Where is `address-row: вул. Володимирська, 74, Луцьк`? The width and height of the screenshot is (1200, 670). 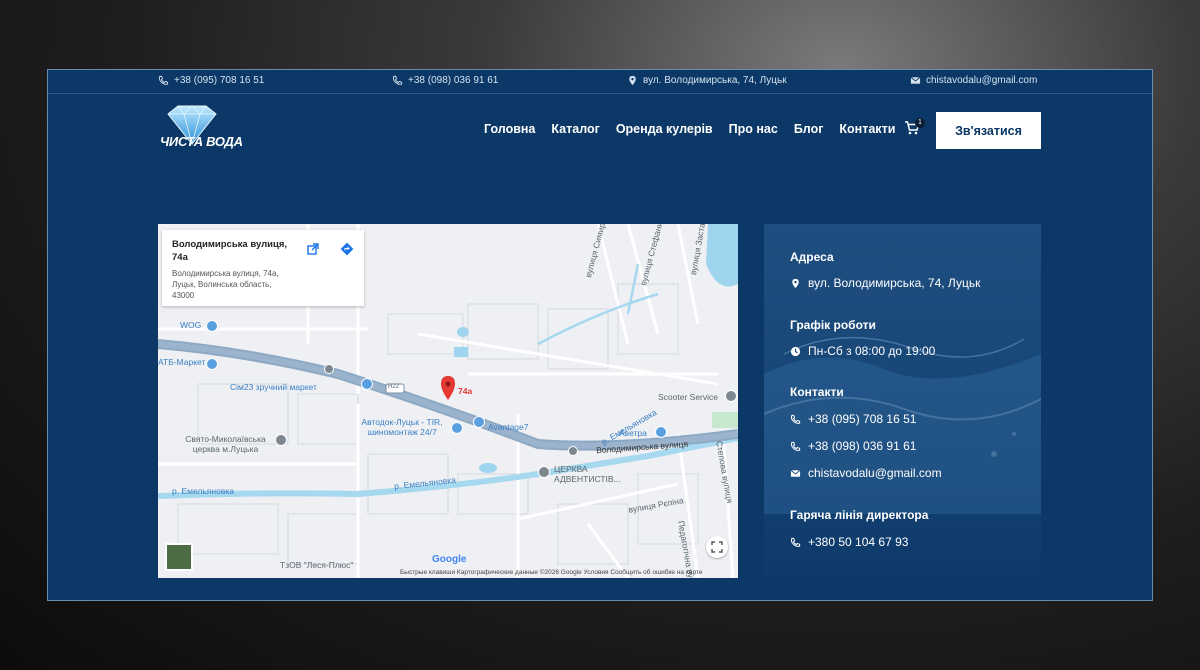
address-row: вул. Володимирська, 74, Луцьк is located at coordinates (885, 283).